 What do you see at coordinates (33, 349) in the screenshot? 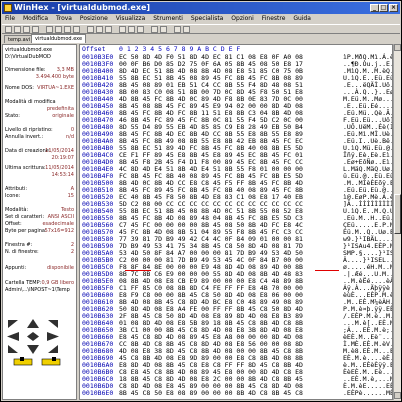
I see `arrow-down-icon` at bounding box center [33, 349].